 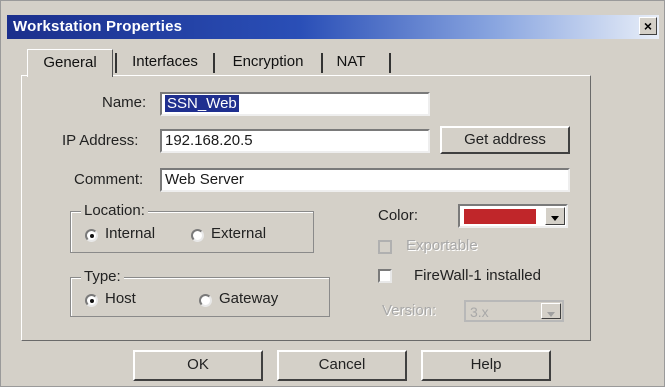 I want to click on color-swatch, so click(x=500, y=216).